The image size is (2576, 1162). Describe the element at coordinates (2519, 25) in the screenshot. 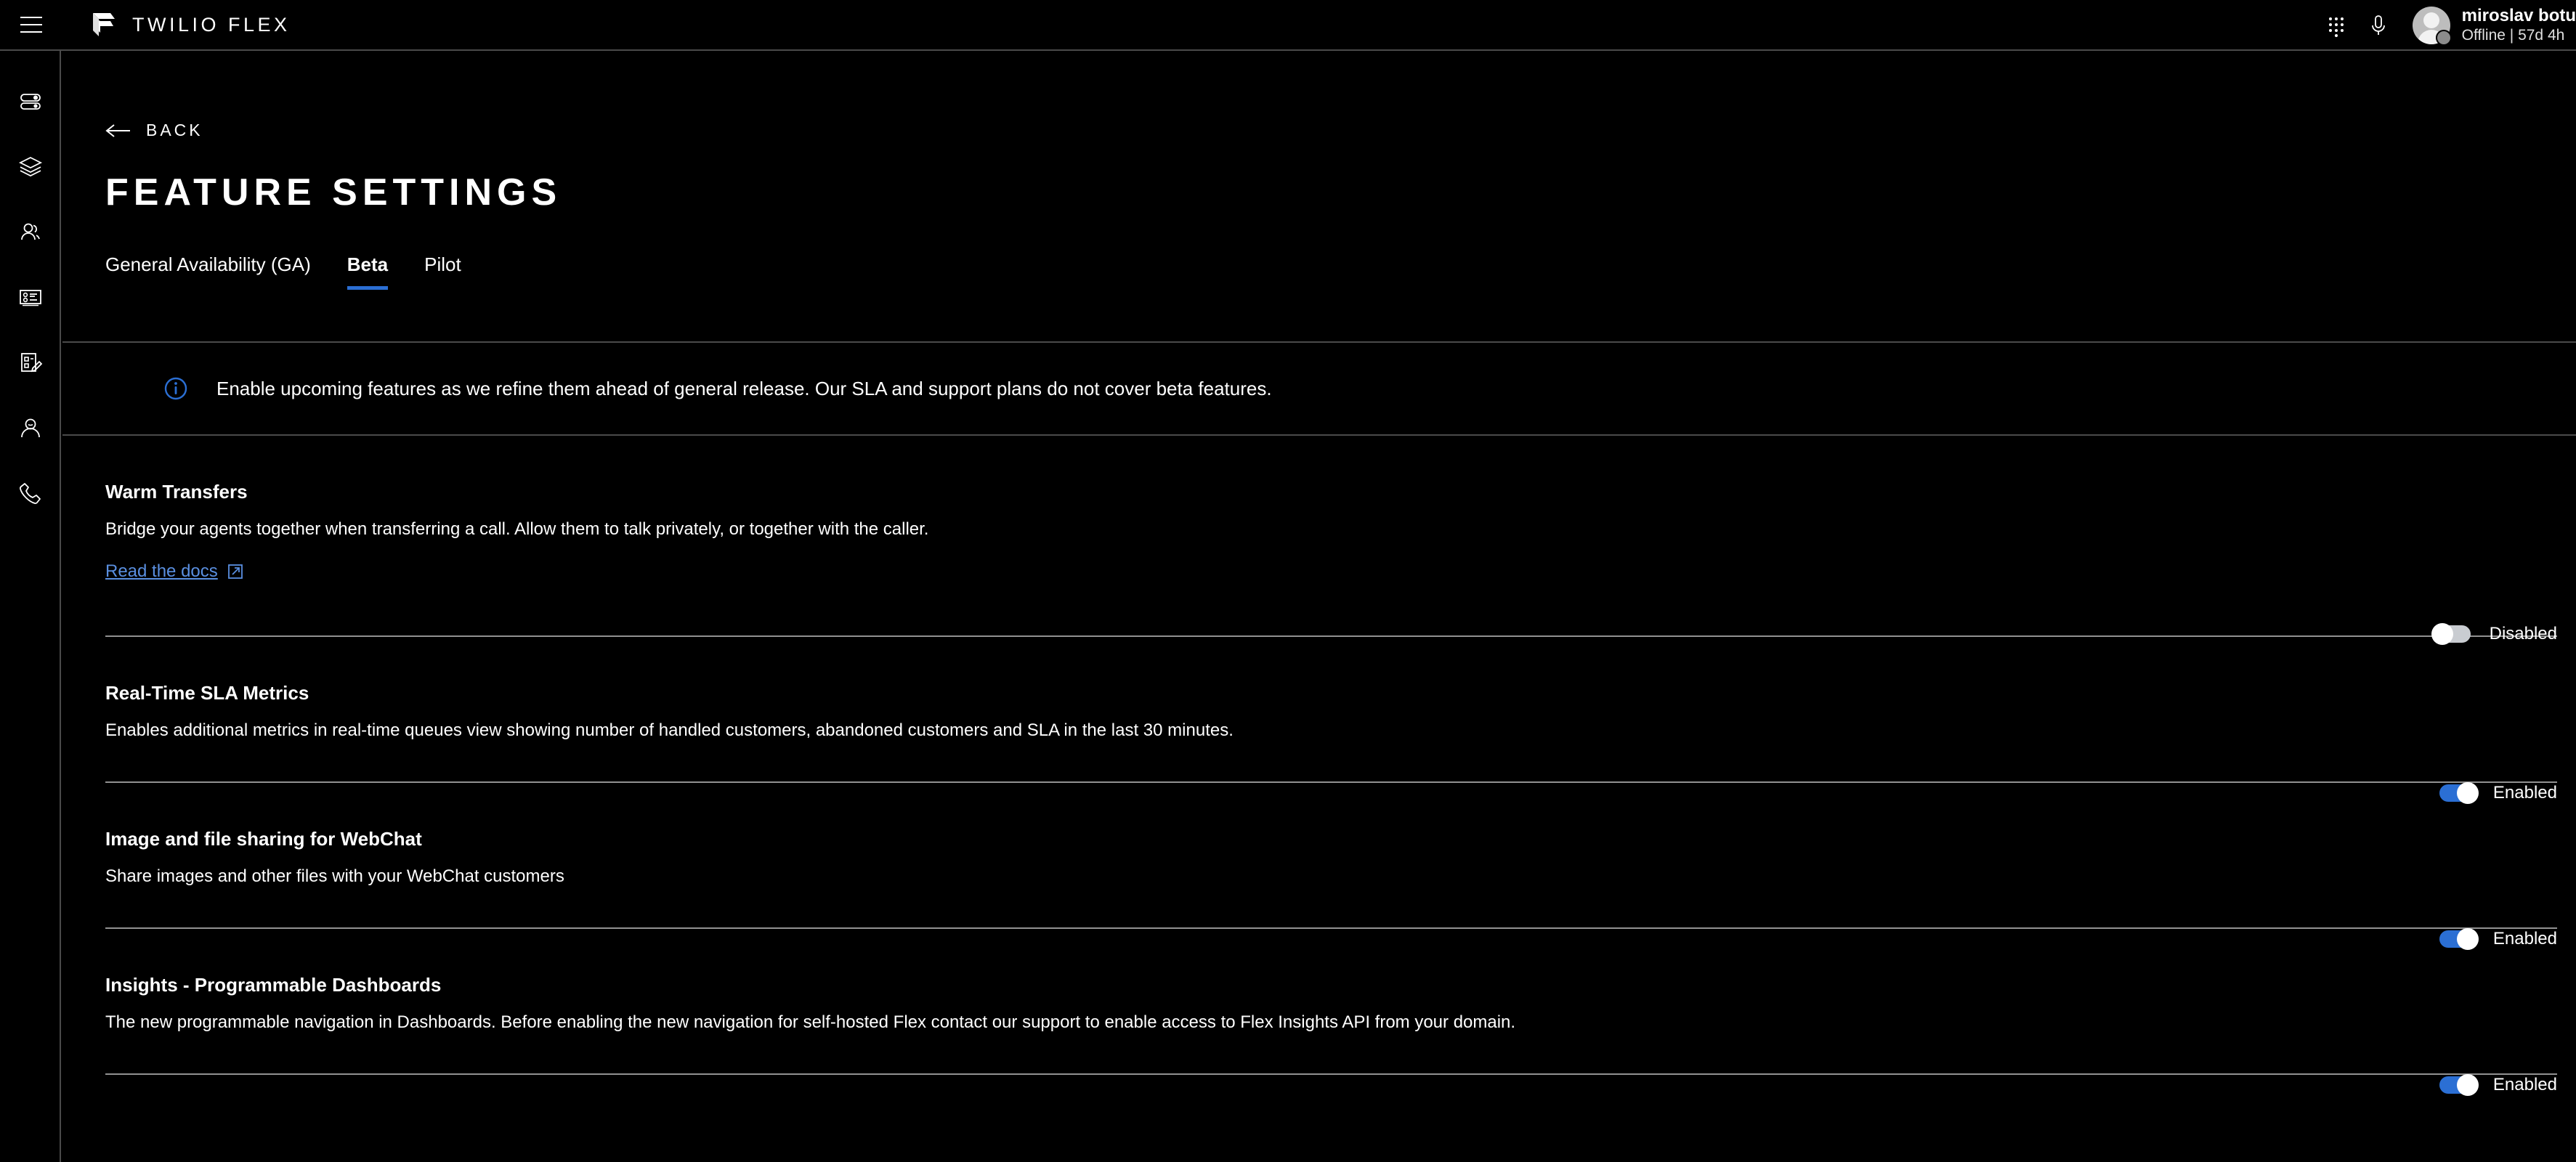

I see `user-meta: miroslav botu Offline | 57d 4h` at that location.